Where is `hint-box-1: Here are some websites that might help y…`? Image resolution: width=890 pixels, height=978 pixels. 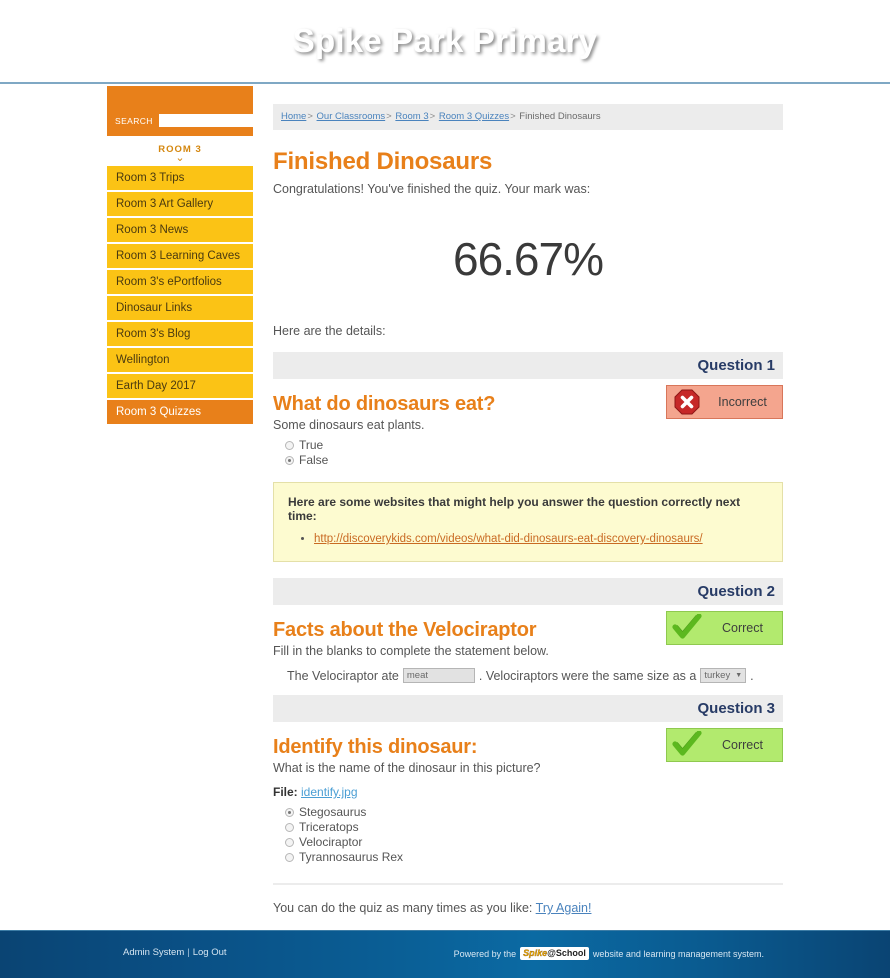 hint-box-1: Here are some websites that might help y… is located at coordinates (528, 522).